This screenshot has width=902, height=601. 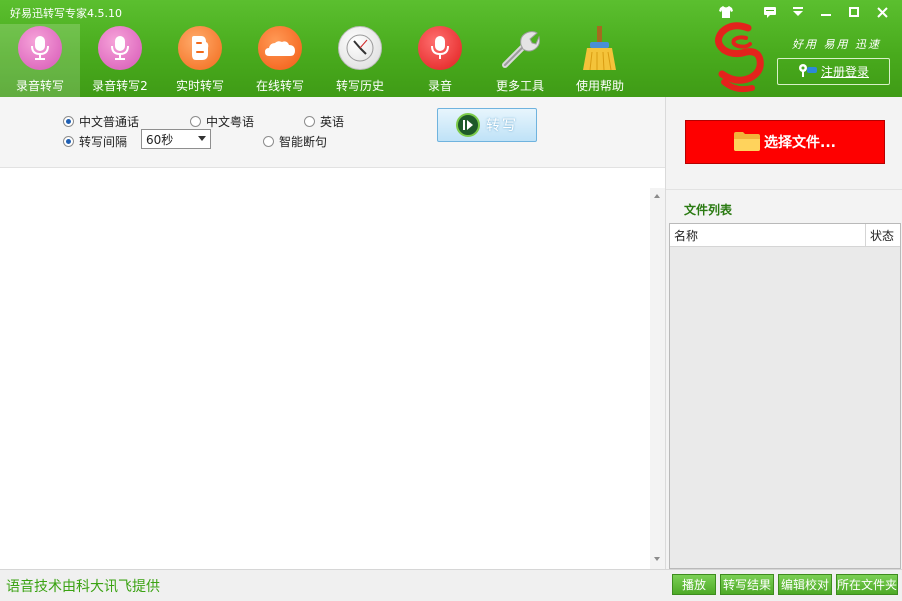 I want to click on radio-label: 中文粤语, so click(x=230, y=122).